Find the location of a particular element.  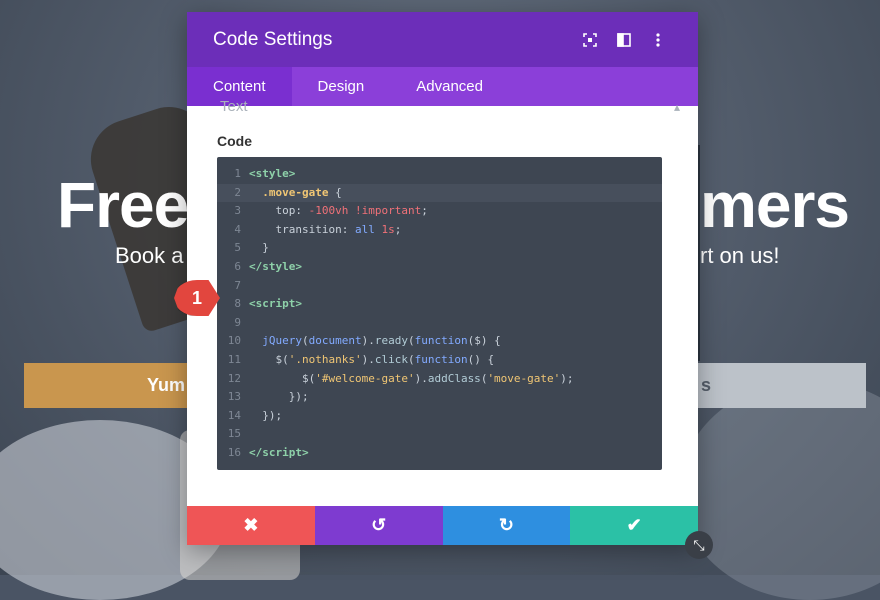

background-plate is located at coordinates (780, 490).